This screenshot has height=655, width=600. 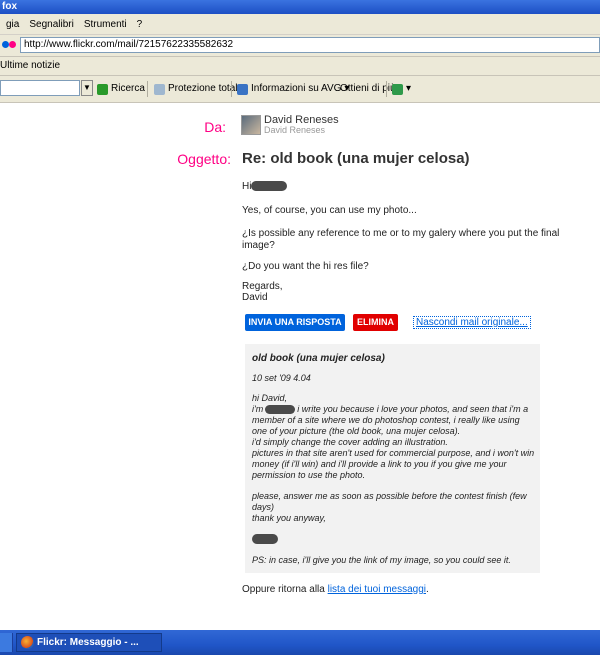 I want to click on reply-signature: David, so click(x=255, y=297).